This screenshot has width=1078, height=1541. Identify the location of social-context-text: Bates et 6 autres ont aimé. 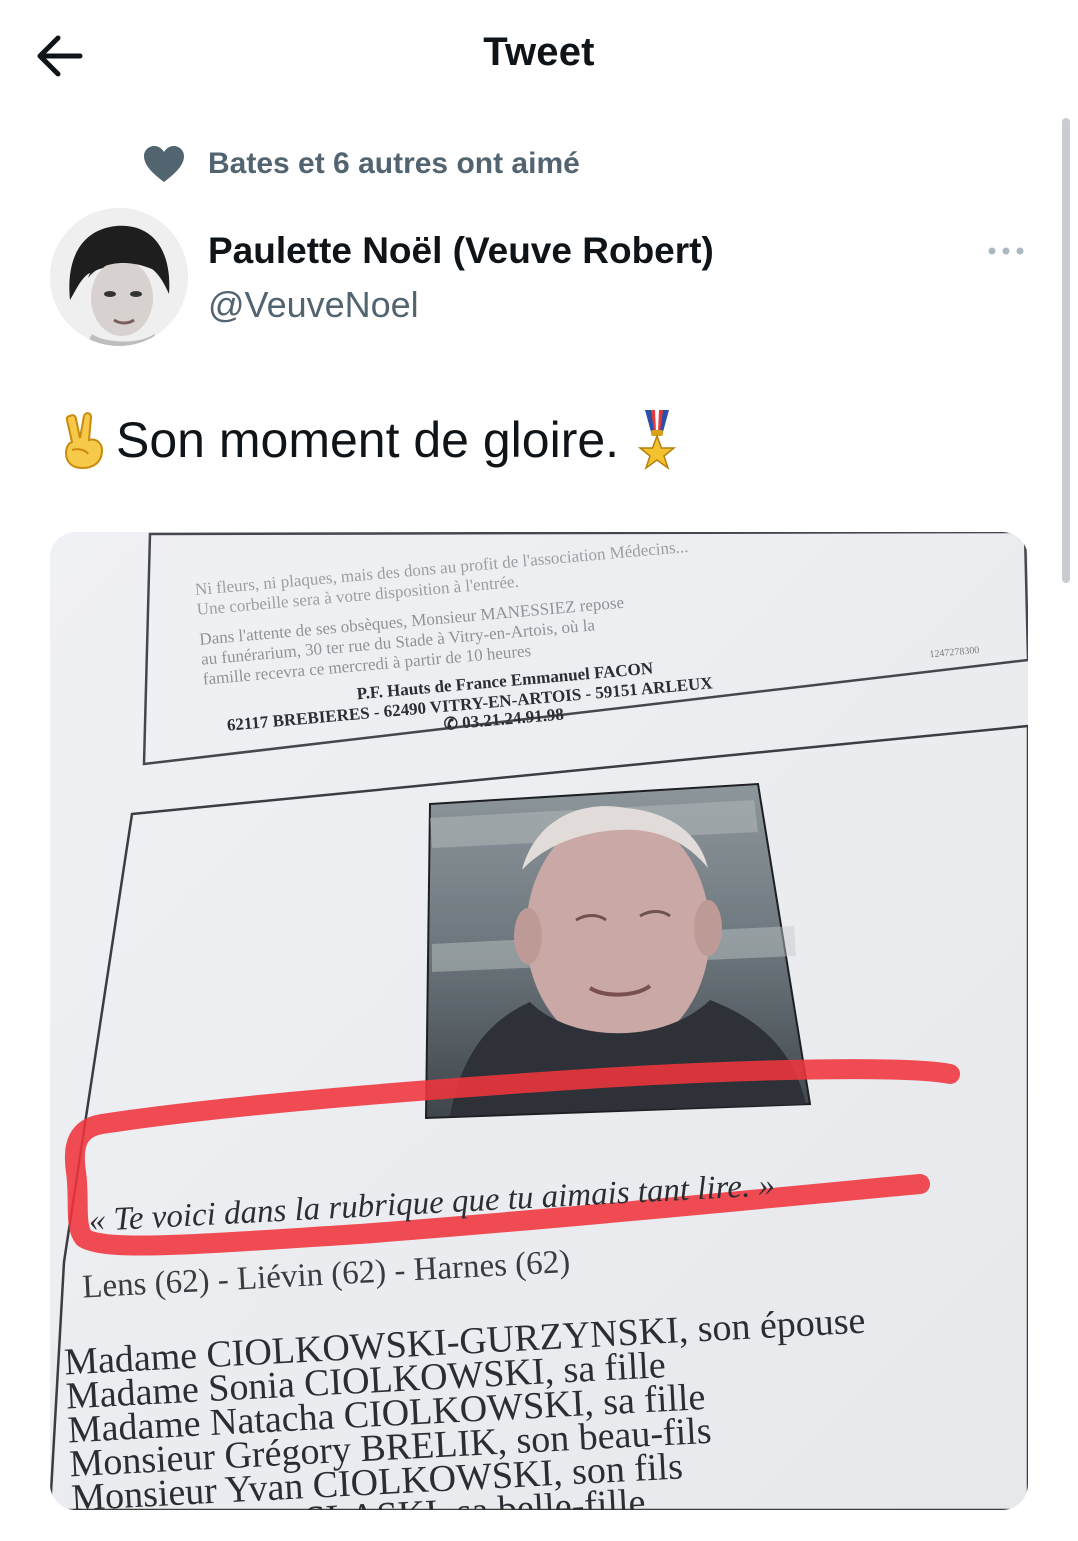
(394, 163).